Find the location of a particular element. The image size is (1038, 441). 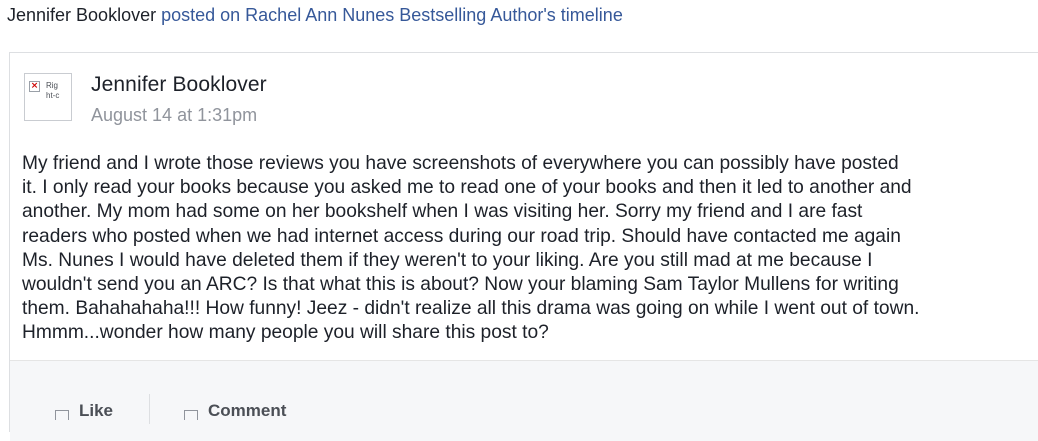

like-label: Like is located at coordinates (96, 410).